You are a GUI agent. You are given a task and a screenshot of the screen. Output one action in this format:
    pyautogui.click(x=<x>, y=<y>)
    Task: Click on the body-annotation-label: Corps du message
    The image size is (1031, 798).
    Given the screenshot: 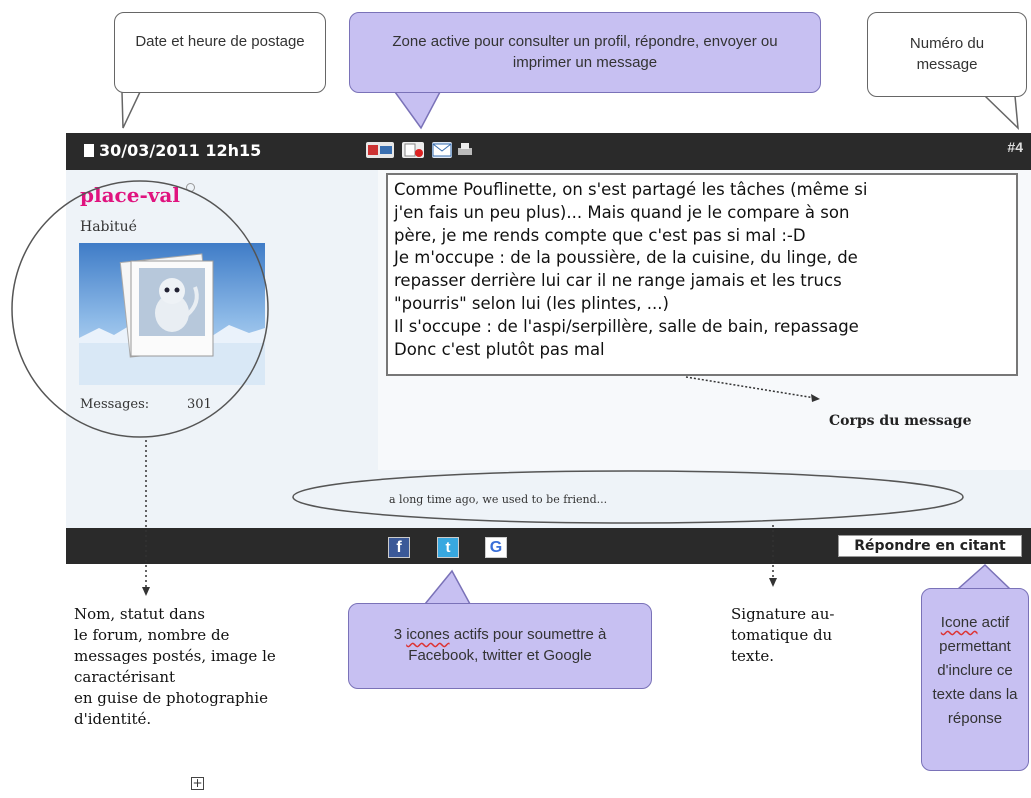 What is the action you would take?
    pyautogui.click(x=900, y=421)
    